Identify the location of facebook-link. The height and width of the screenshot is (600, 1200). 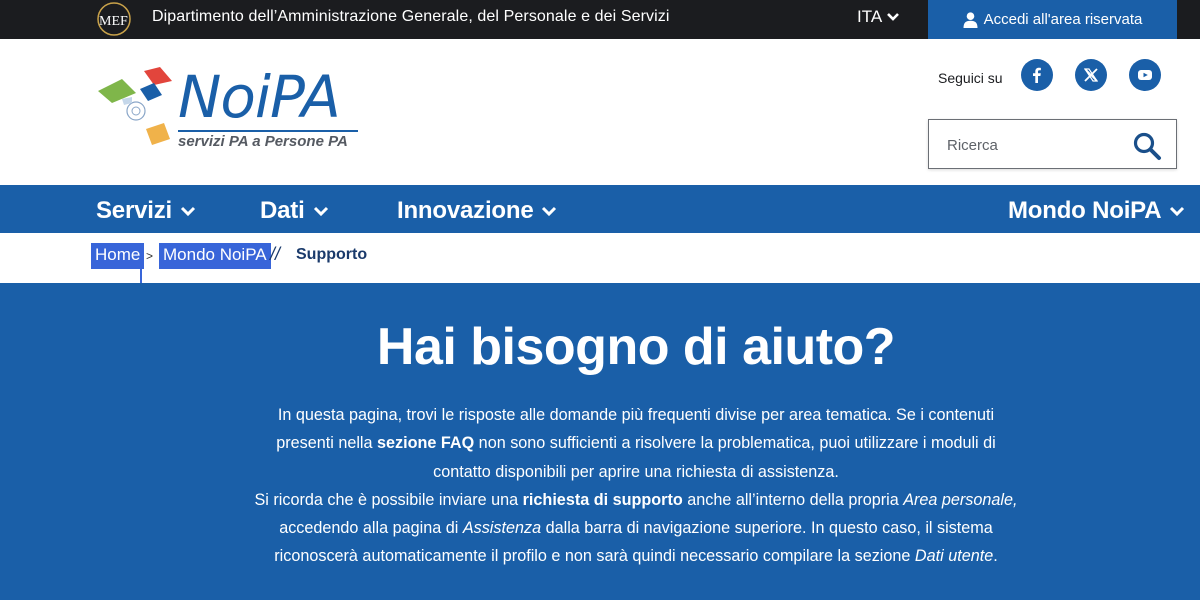
(1037, 75).